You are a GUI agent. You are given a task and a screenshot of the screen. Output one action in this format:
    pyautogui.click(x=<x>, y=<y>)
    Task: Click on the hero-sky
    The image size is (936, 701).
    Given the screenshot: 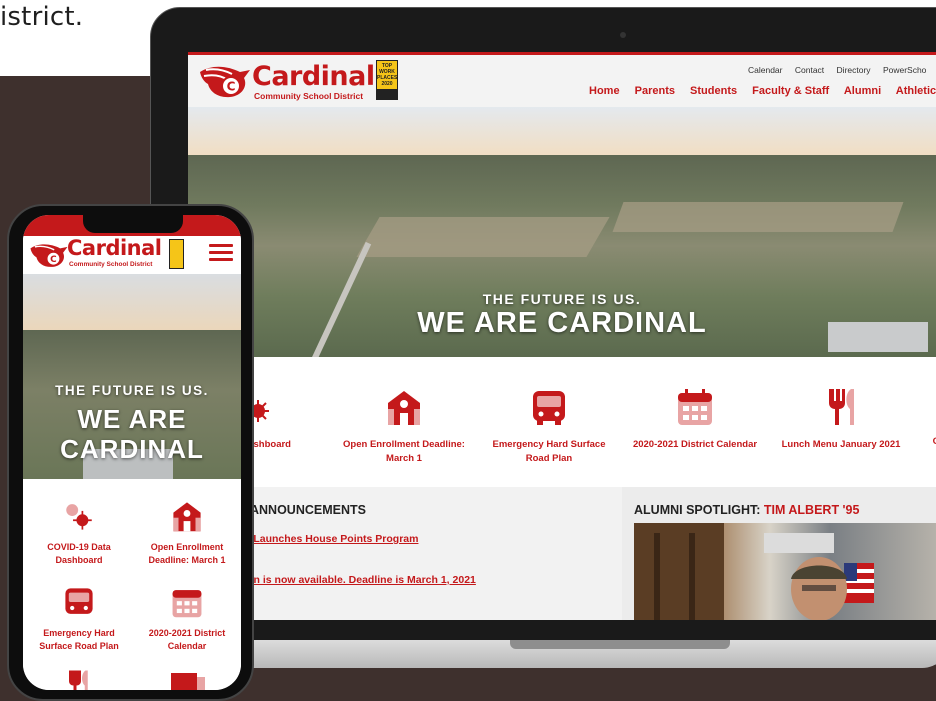 What is the action you would take?
    pyautogui.click(x=562, y=133)
    